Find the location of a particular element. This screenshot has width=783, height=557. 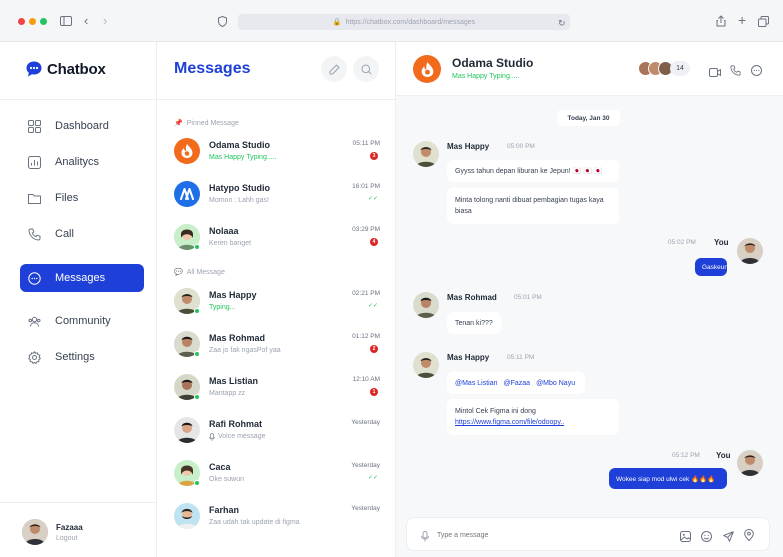

message-bubble: Tenan ki??? is located at coordinates (474, 323).